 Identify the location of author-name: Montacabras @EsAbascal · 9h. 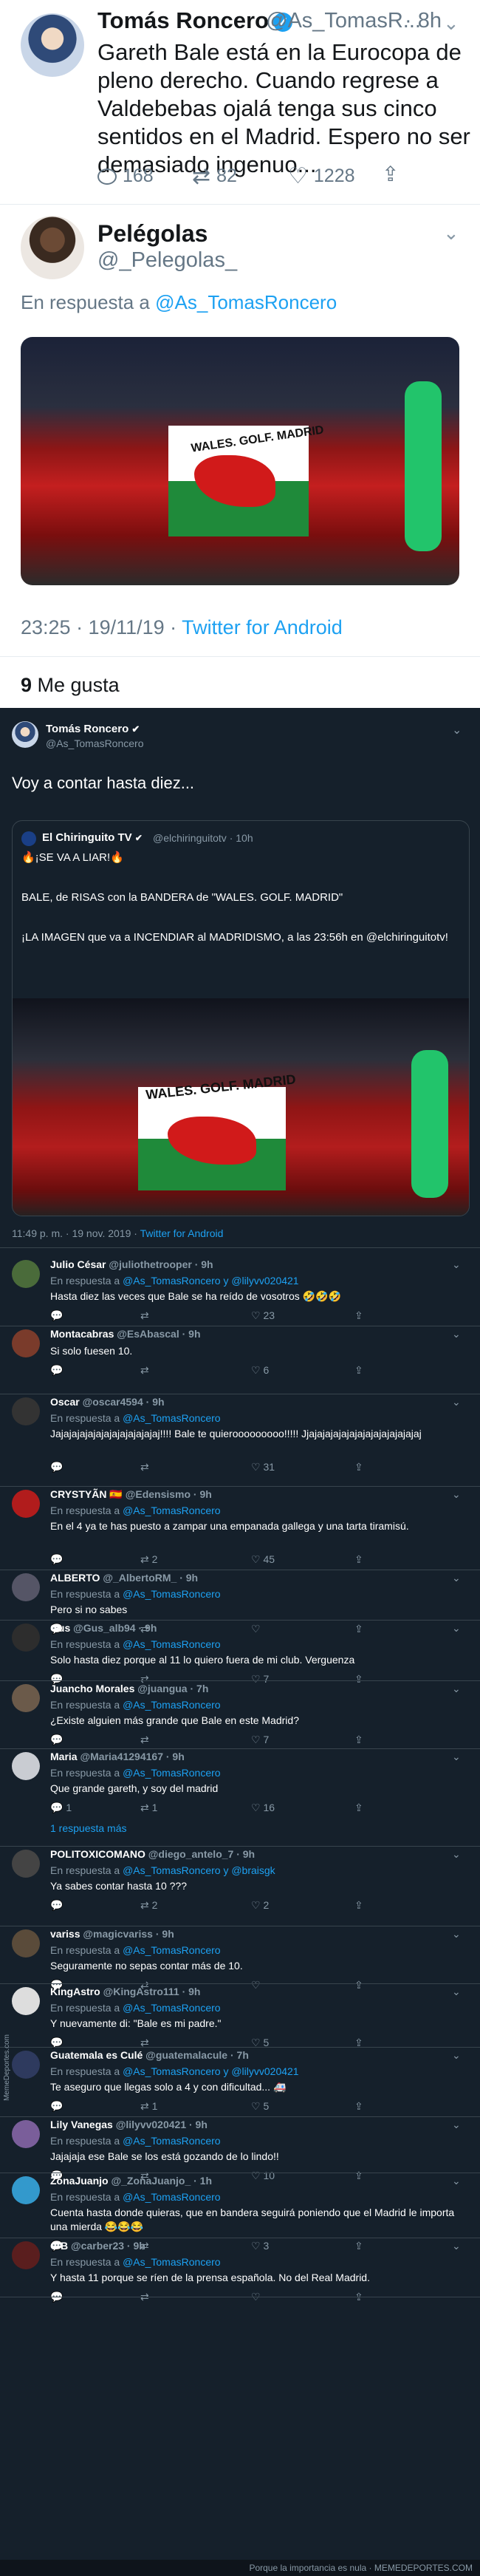
(126, 1334).